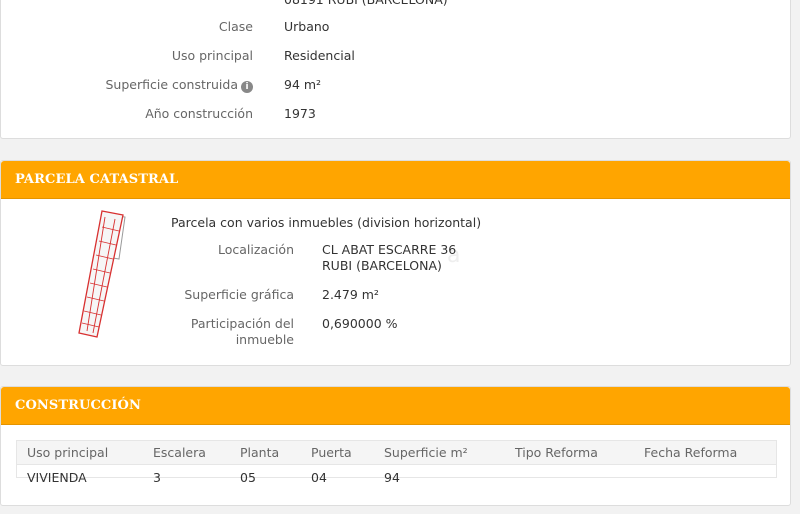 The image size is (800, 514). I want to click on col-puerta: Puerta, so click(331, 452).